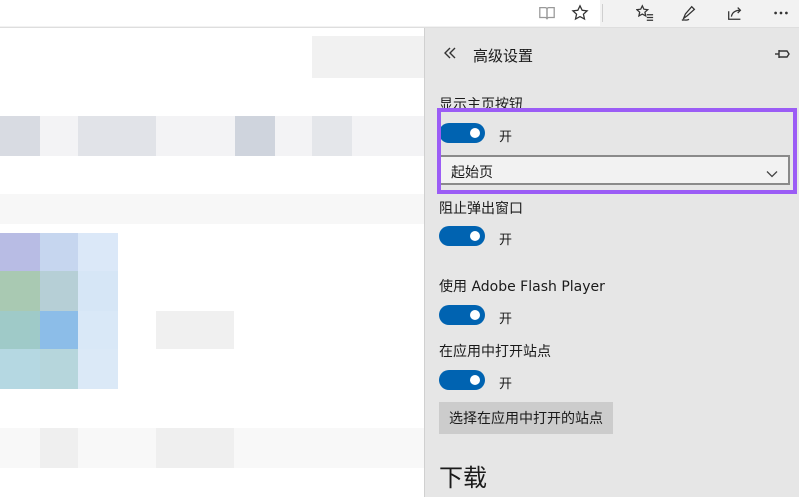 This screenshot has height=497, width=799. I want to click on panel-title: 高级设置, so click(503, 56).